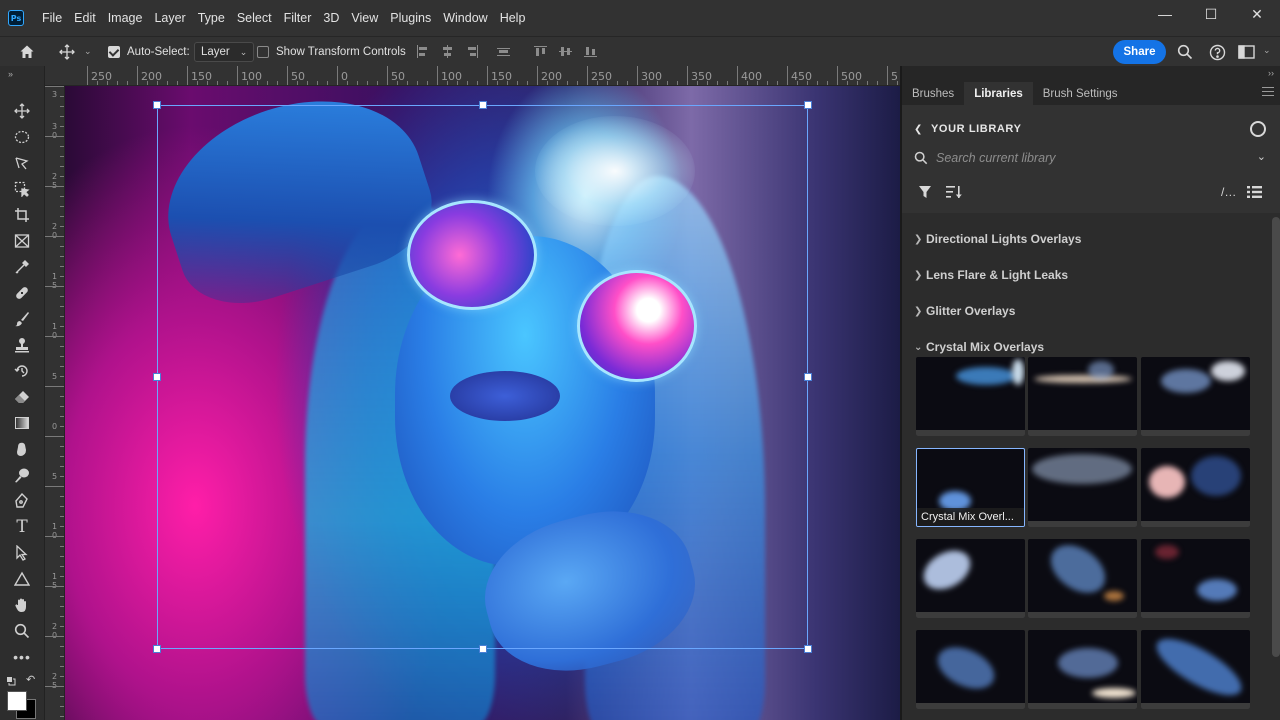 The width and height of the screenshot is (1280, 720). What do you see at coordinates (22, 527) in the screenshot?
I see `type-icon: T` at bounding box center [22, 527].